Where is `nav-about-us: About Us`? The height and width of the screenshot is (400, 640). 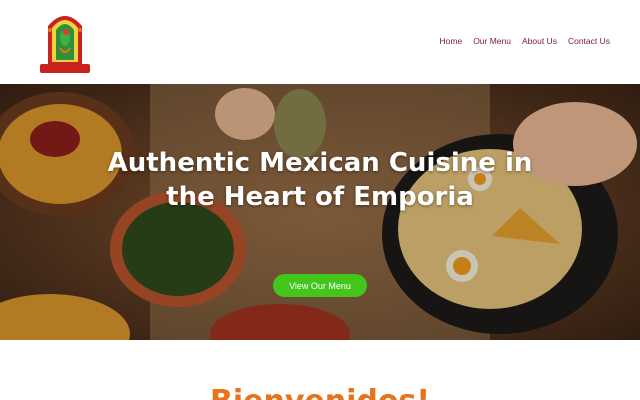 nav-about-us: About Us is located at coordinates (539, 41).